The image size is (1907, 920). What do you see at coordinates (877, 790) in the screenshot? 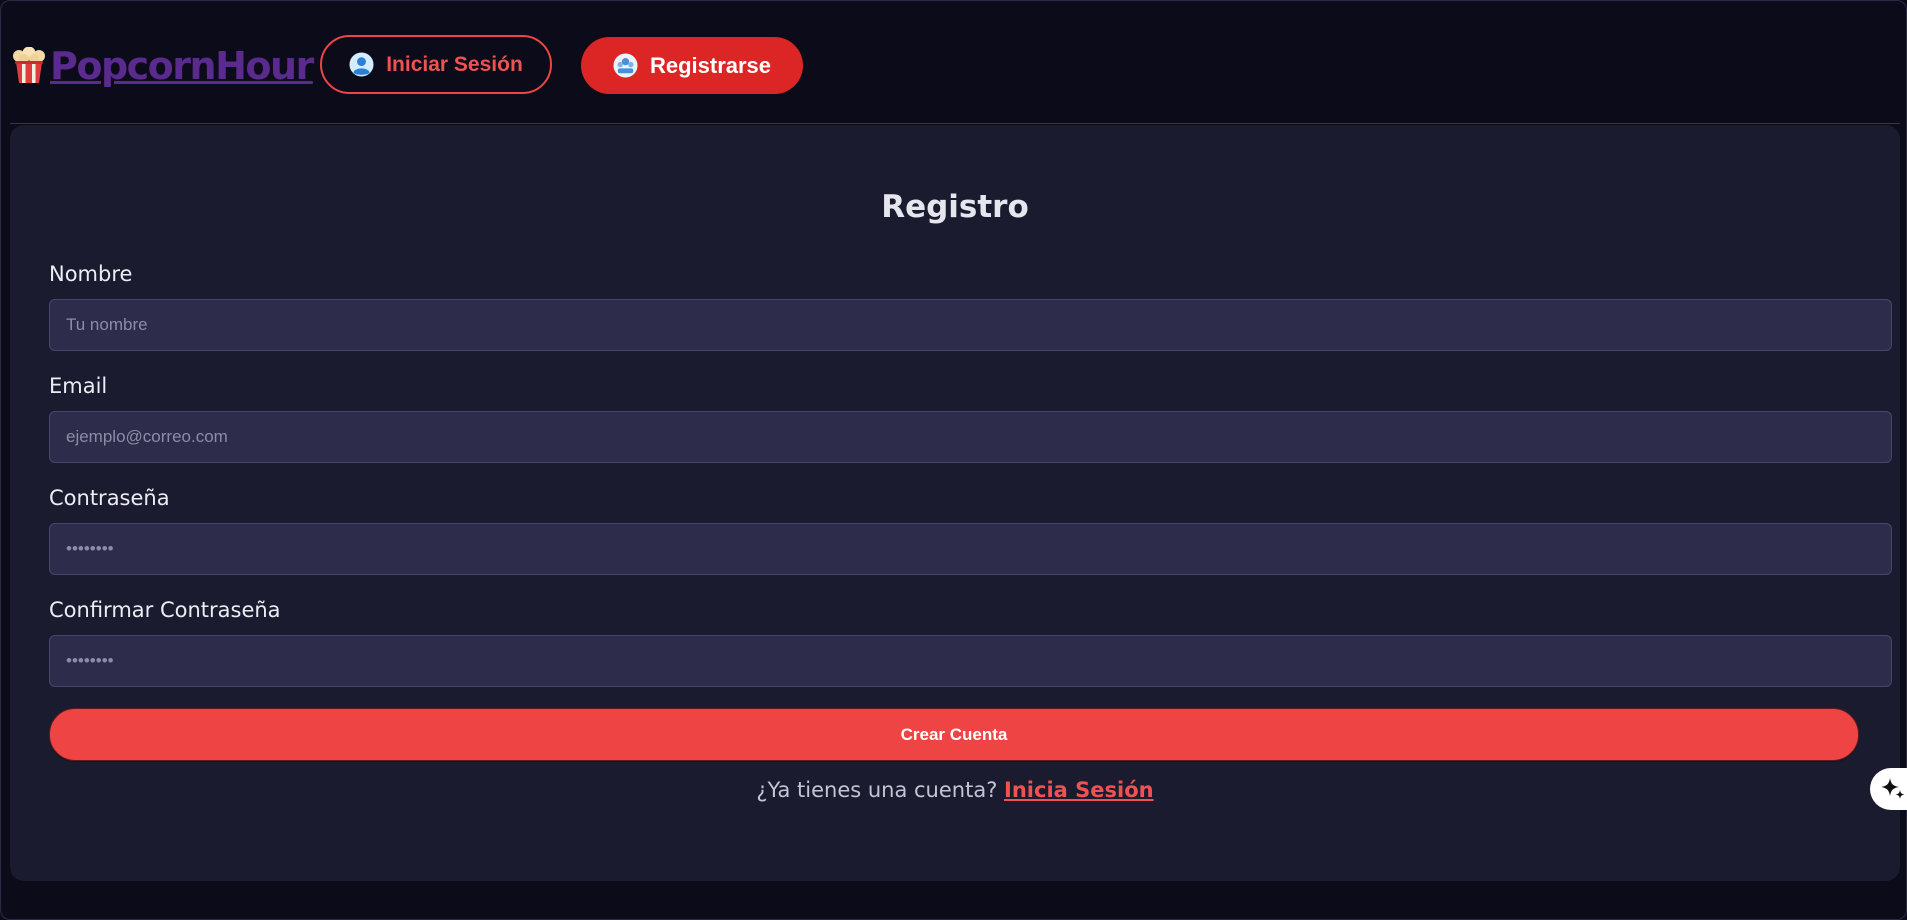
I see `login-prompt-text: ¿Ya tienes una cuenta?` at bounding box center [877, 790].